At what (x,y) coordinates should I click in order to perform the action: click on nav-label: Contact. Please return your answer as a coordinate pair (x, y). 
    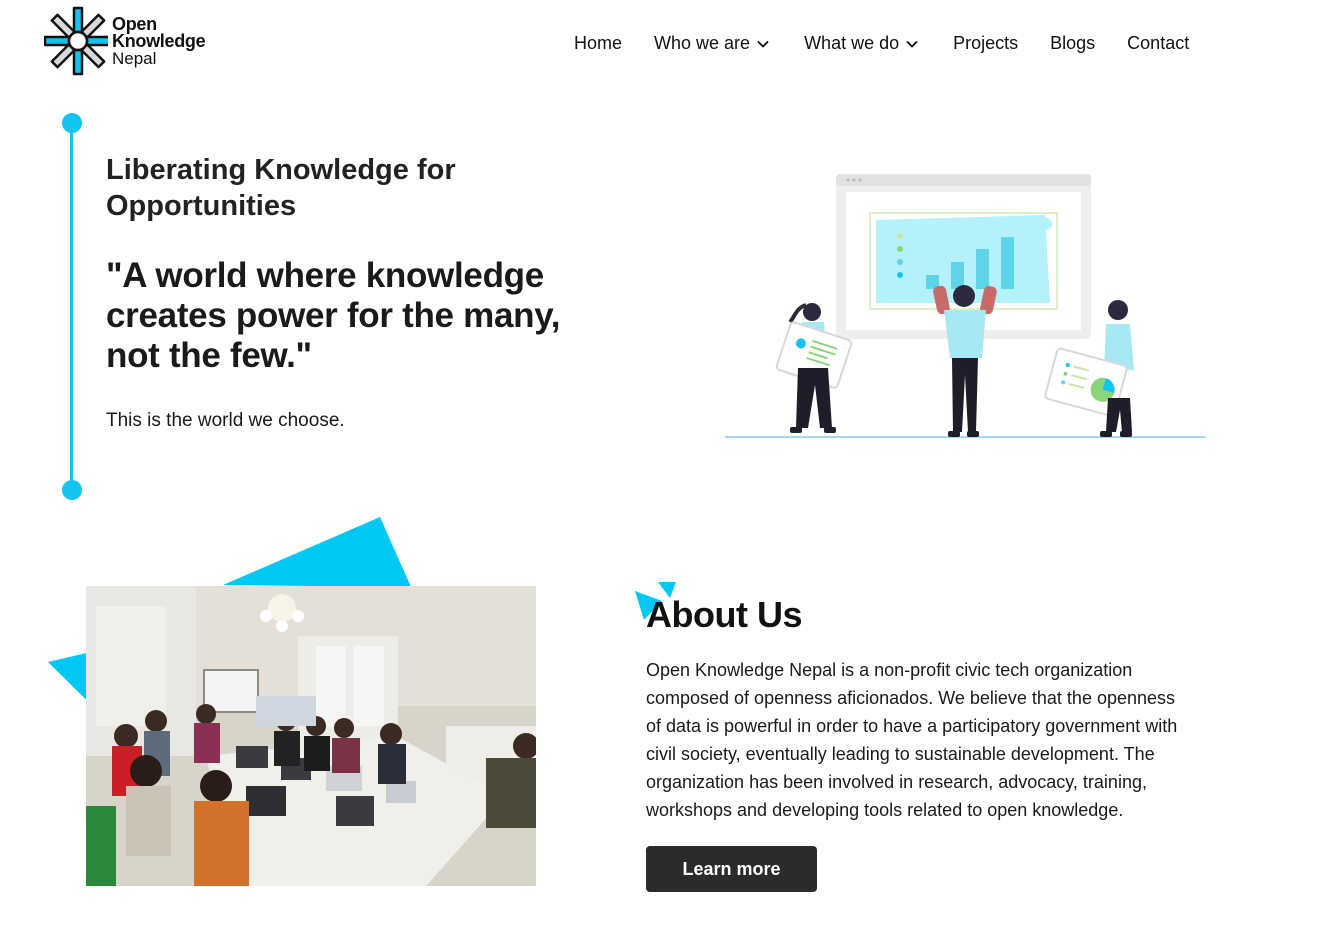
    Looking at the image, I should click on (1158, 43).